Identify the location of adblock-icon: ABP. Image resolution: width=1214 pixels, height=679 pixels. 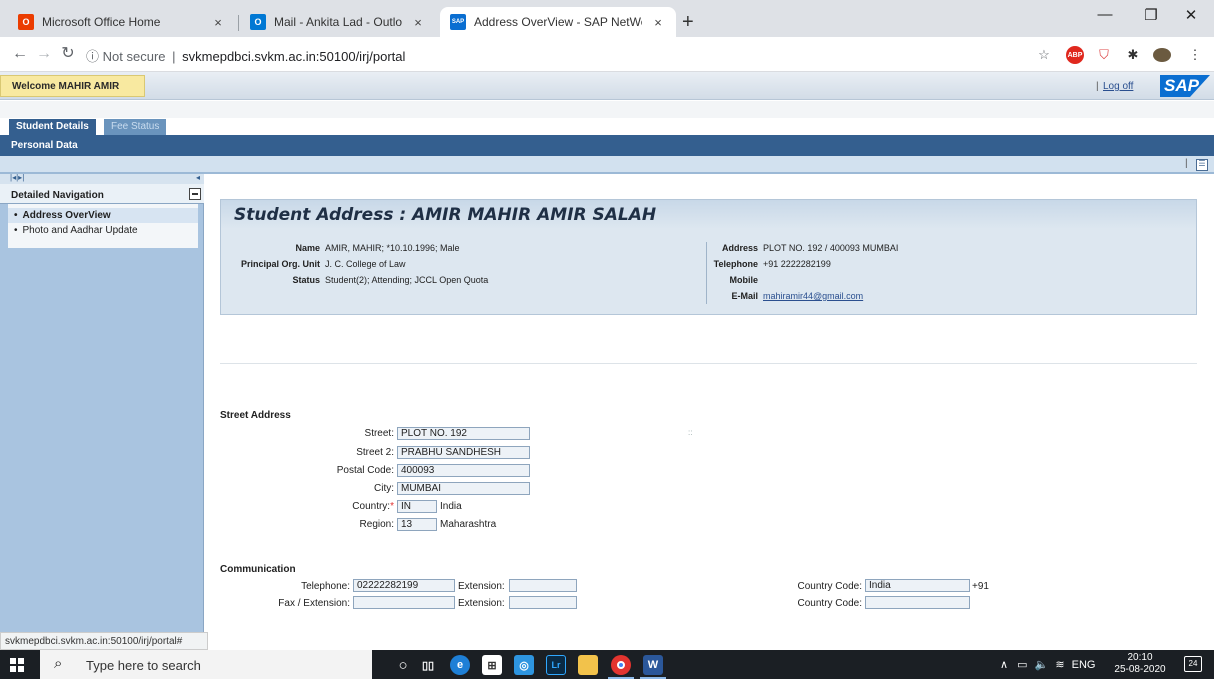
(1075, 55).